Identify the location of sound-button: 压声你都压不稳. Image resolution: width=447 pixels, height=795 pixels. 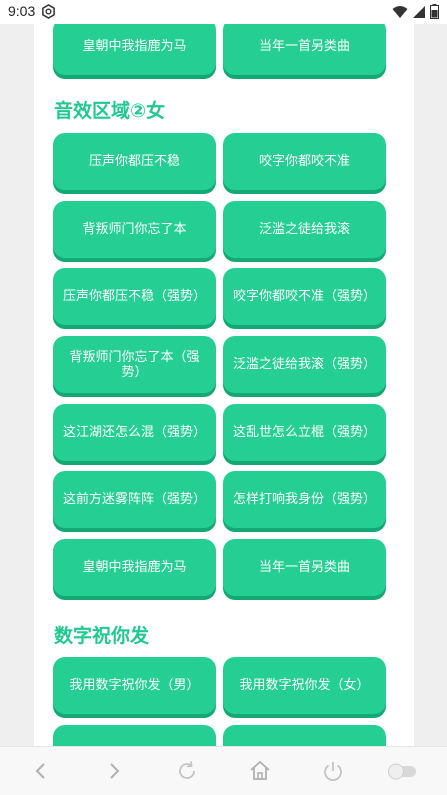
(134, 161).